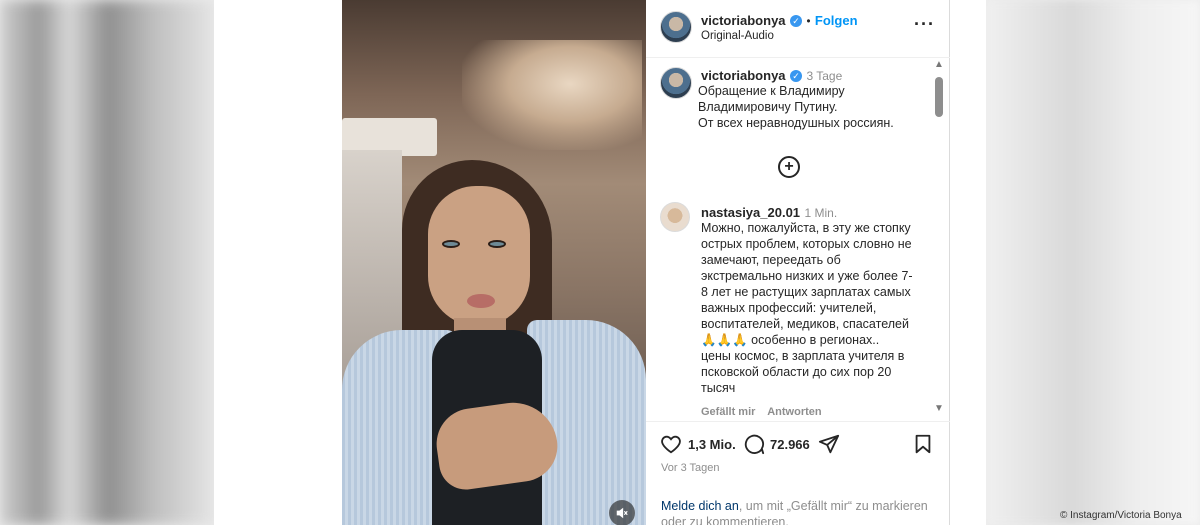 The image size is (1200, 525). What do you see at coordinates (821, 213) in the screenshot?
I see `comment-time: 1 Min.` at bounding box center [821, 213].